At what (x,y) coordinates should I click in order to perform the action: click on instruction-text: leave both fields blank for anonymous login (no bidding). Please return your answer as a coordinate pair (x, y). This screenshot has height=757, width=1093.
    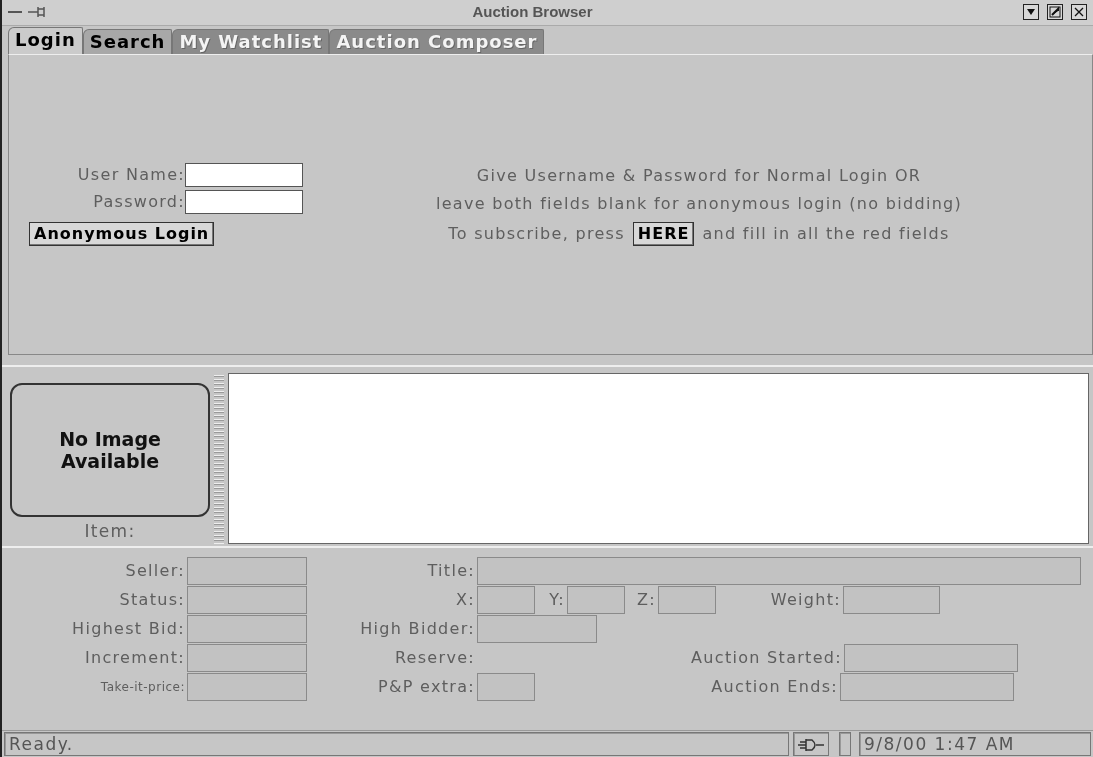
    Looking at the image, I should click on (699, 203).